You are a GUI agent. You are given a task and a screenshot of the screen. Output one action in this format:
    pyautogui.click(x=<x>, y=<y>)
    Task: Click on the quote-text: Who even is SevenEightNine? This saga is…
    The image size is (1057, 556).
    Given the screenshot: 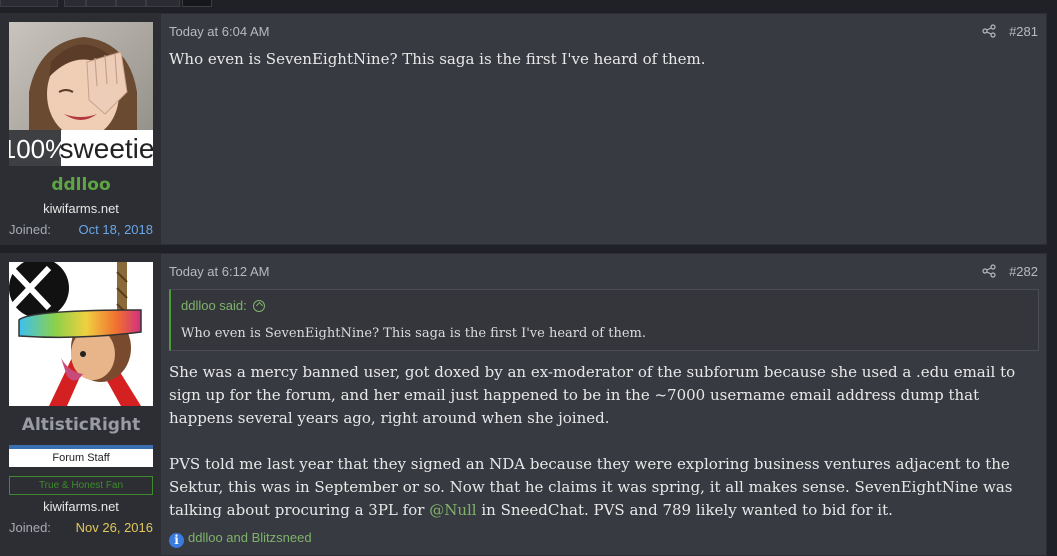 What is the action you would take?
    pyautogui.click(x=413, y=333)
    